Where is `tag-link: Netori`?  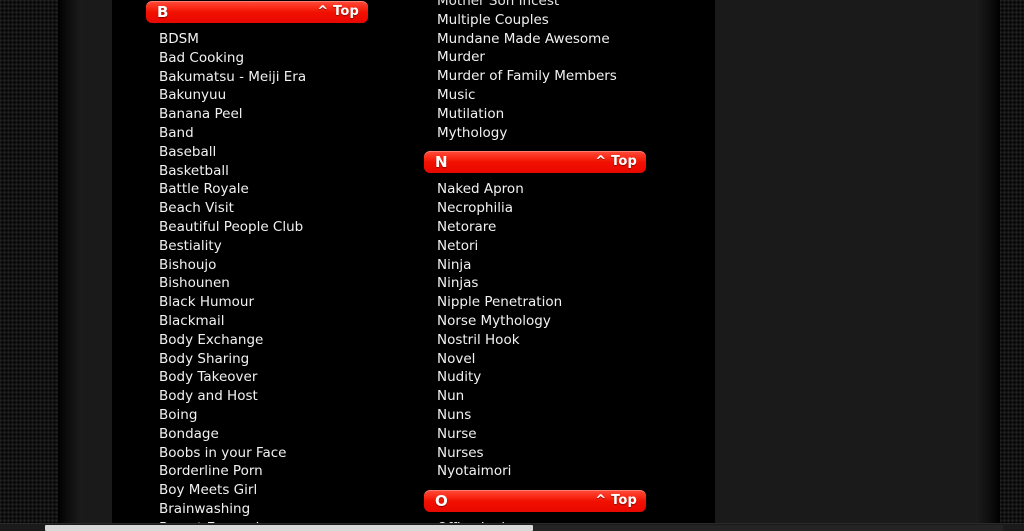
tag-link: Netori is located at coordinates (552, 246).